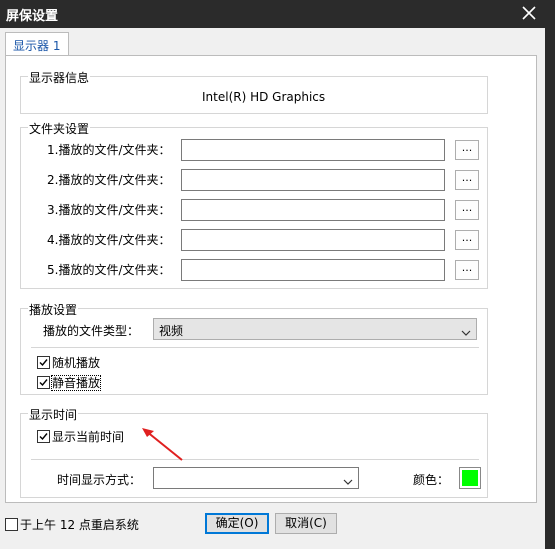  I want to click on file-type-value: 视频, so click(171, 331).